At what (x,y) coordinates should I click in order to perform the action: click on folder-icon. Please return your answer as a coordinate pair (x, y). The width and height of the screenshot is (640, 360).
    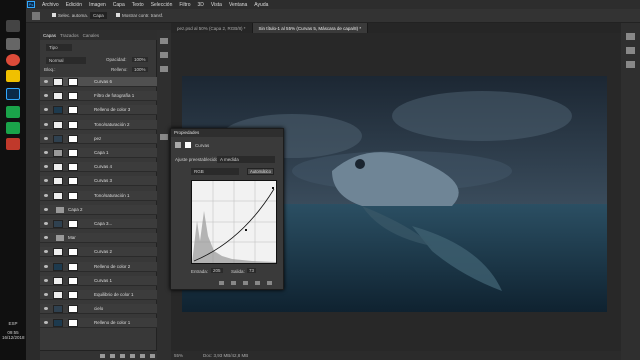
    Looking at the image, I should click on (13, 76).